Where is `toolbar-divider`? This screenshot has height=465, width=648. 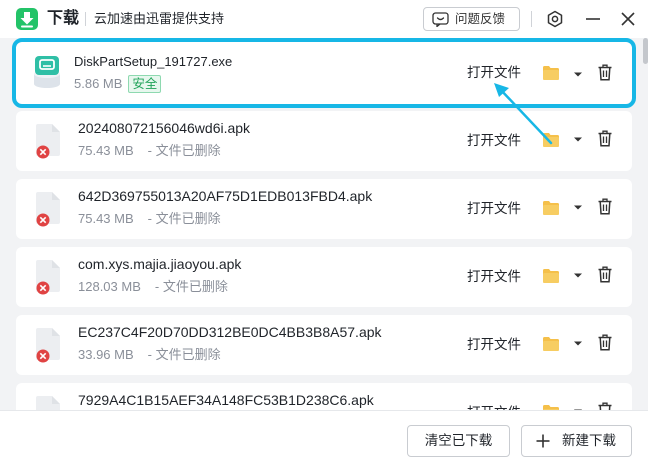
toolbar-divider is located at coordinates (531, 19).